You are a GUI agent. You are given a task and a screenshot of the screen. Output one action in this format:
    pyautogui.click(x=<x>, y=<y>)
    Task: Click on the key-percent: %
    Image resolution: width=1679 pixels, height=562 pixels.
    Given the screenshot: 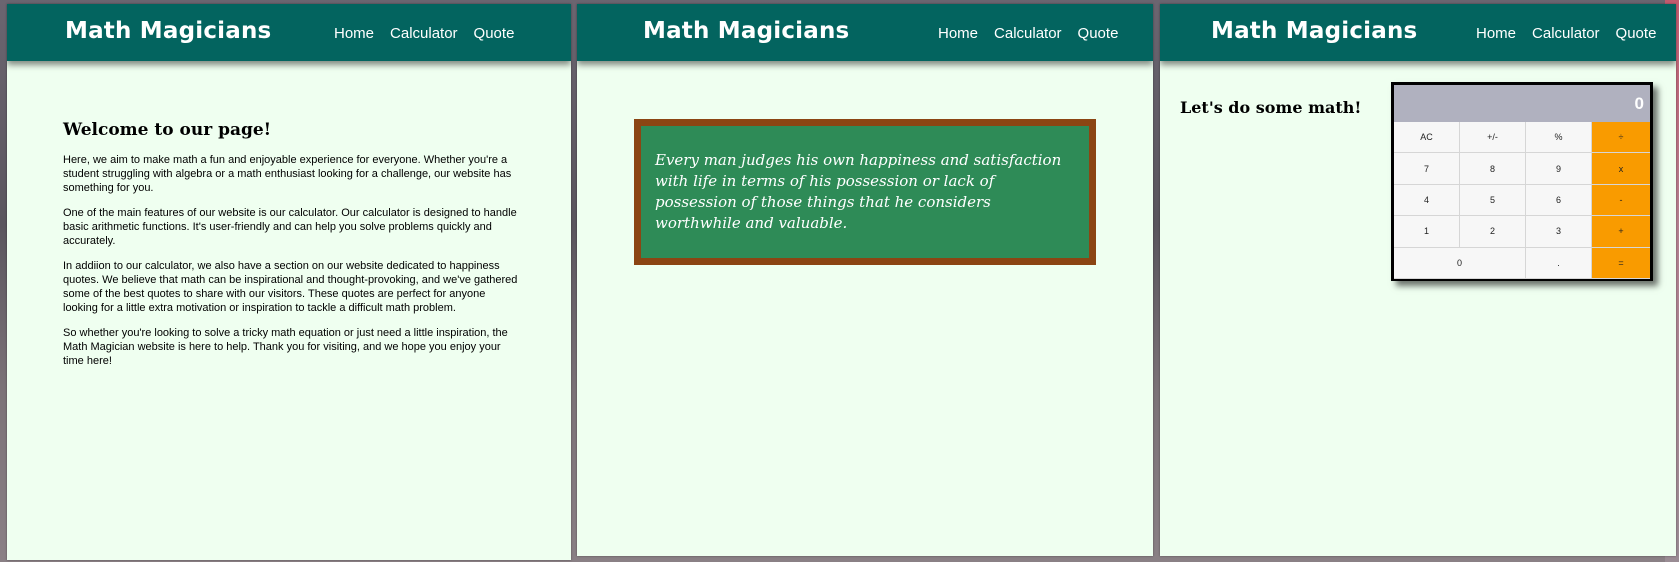 What is the action you would take?
    pyautogui.click(x=1559, y=138)
    